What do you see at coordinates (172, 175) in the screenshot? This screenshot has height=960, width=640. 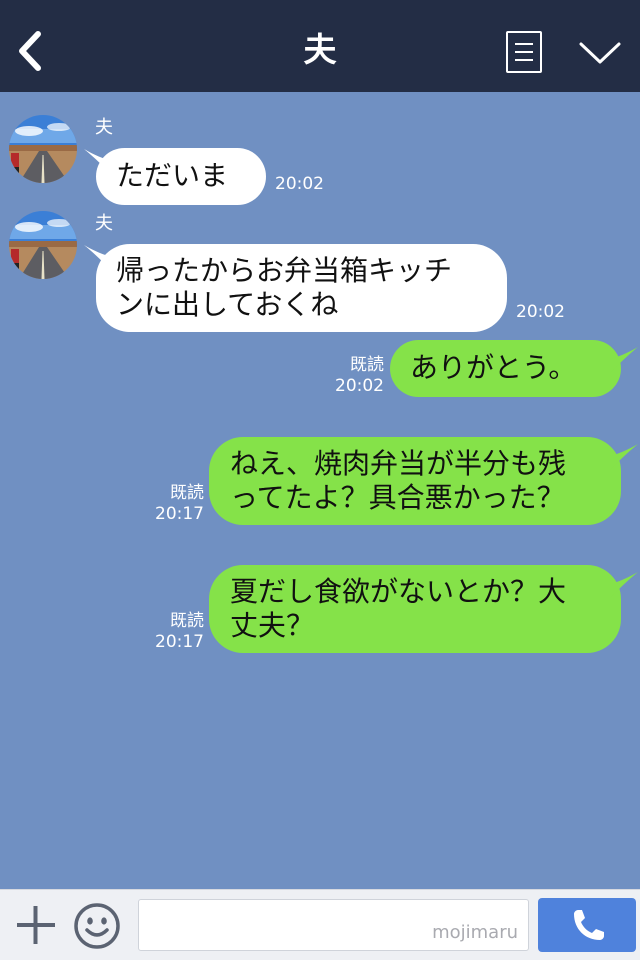 I see `message-text: ただいま` at bounding box center [172, 175].